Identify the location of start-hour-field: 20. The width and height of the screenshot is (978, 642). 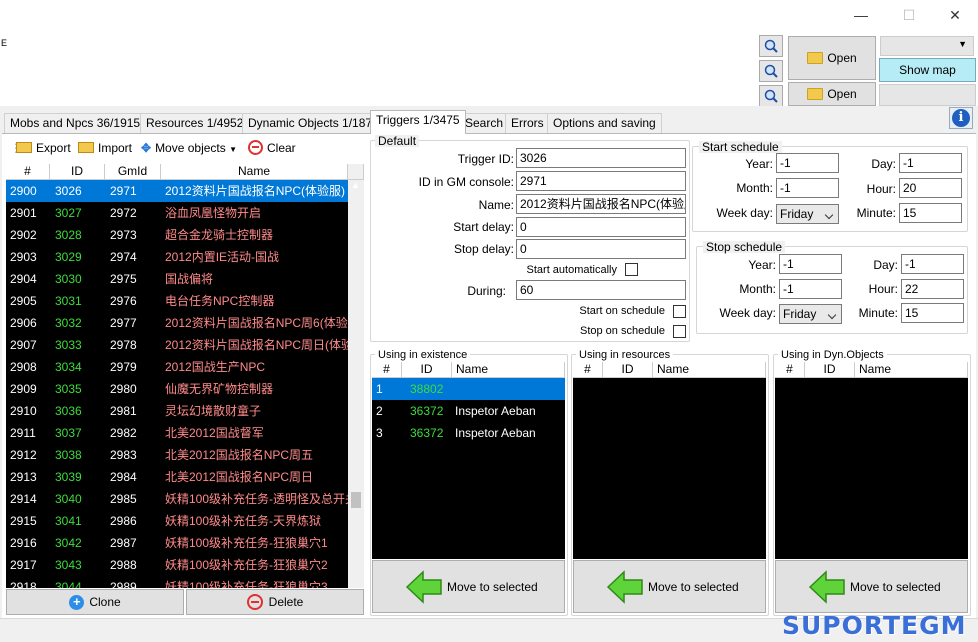
(930, 188).